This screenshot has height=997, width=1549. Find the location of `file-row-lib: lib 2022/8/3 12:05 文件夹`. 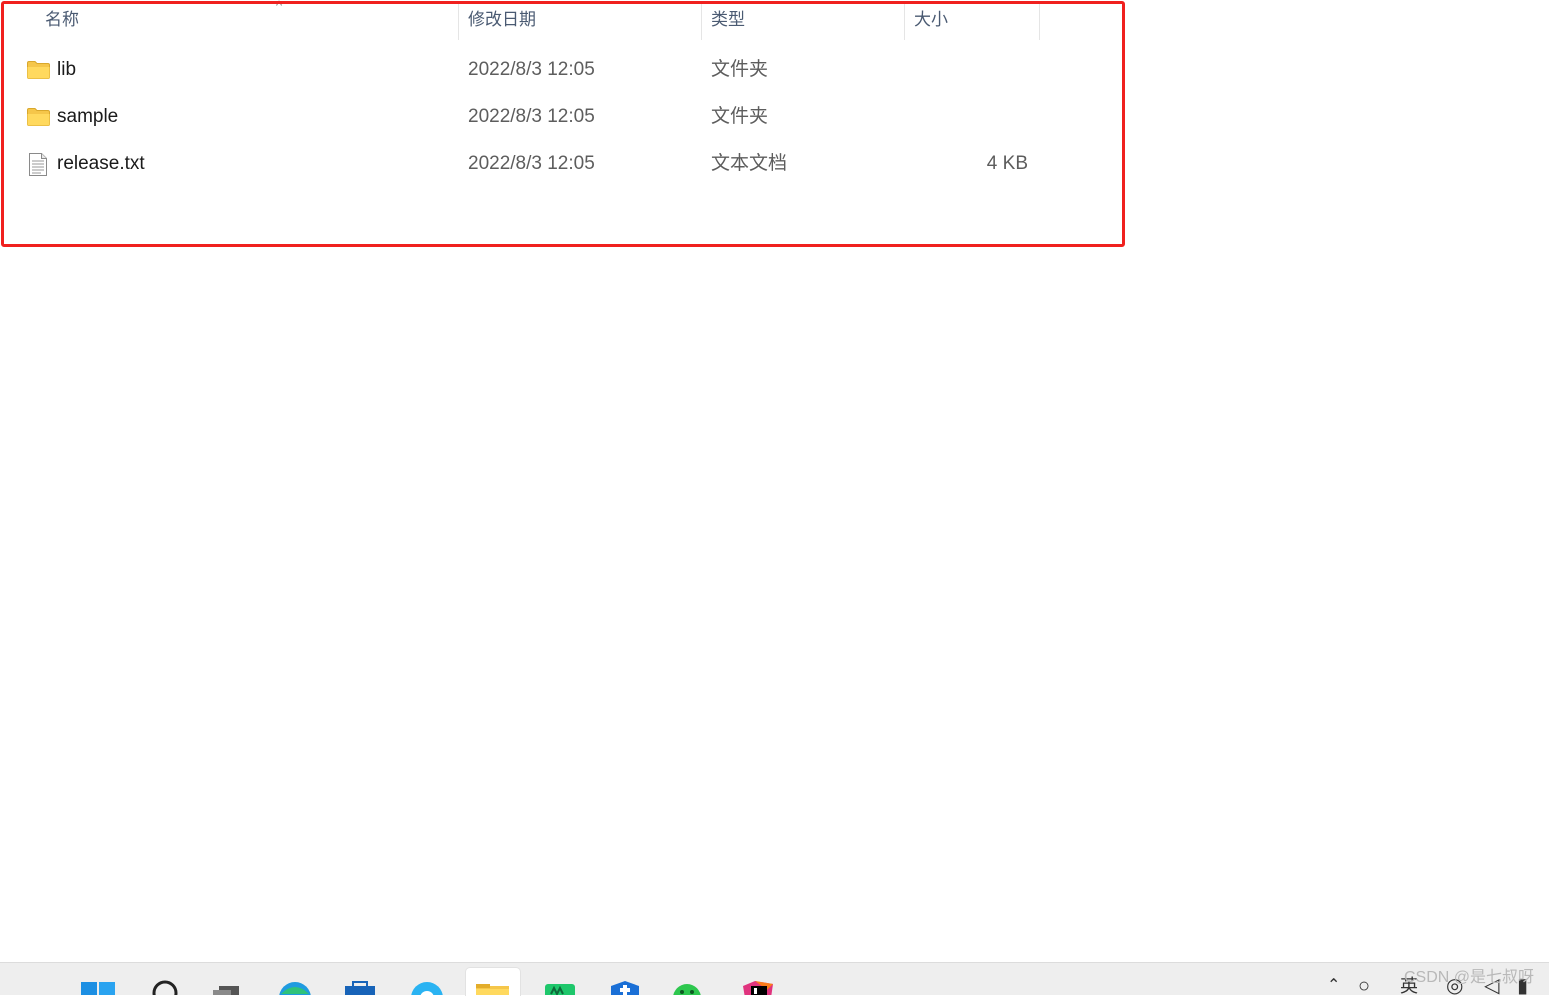

file-row-lib: lib 2022/8/3 12:05 文件夹 is located at coordinates (555, 70).